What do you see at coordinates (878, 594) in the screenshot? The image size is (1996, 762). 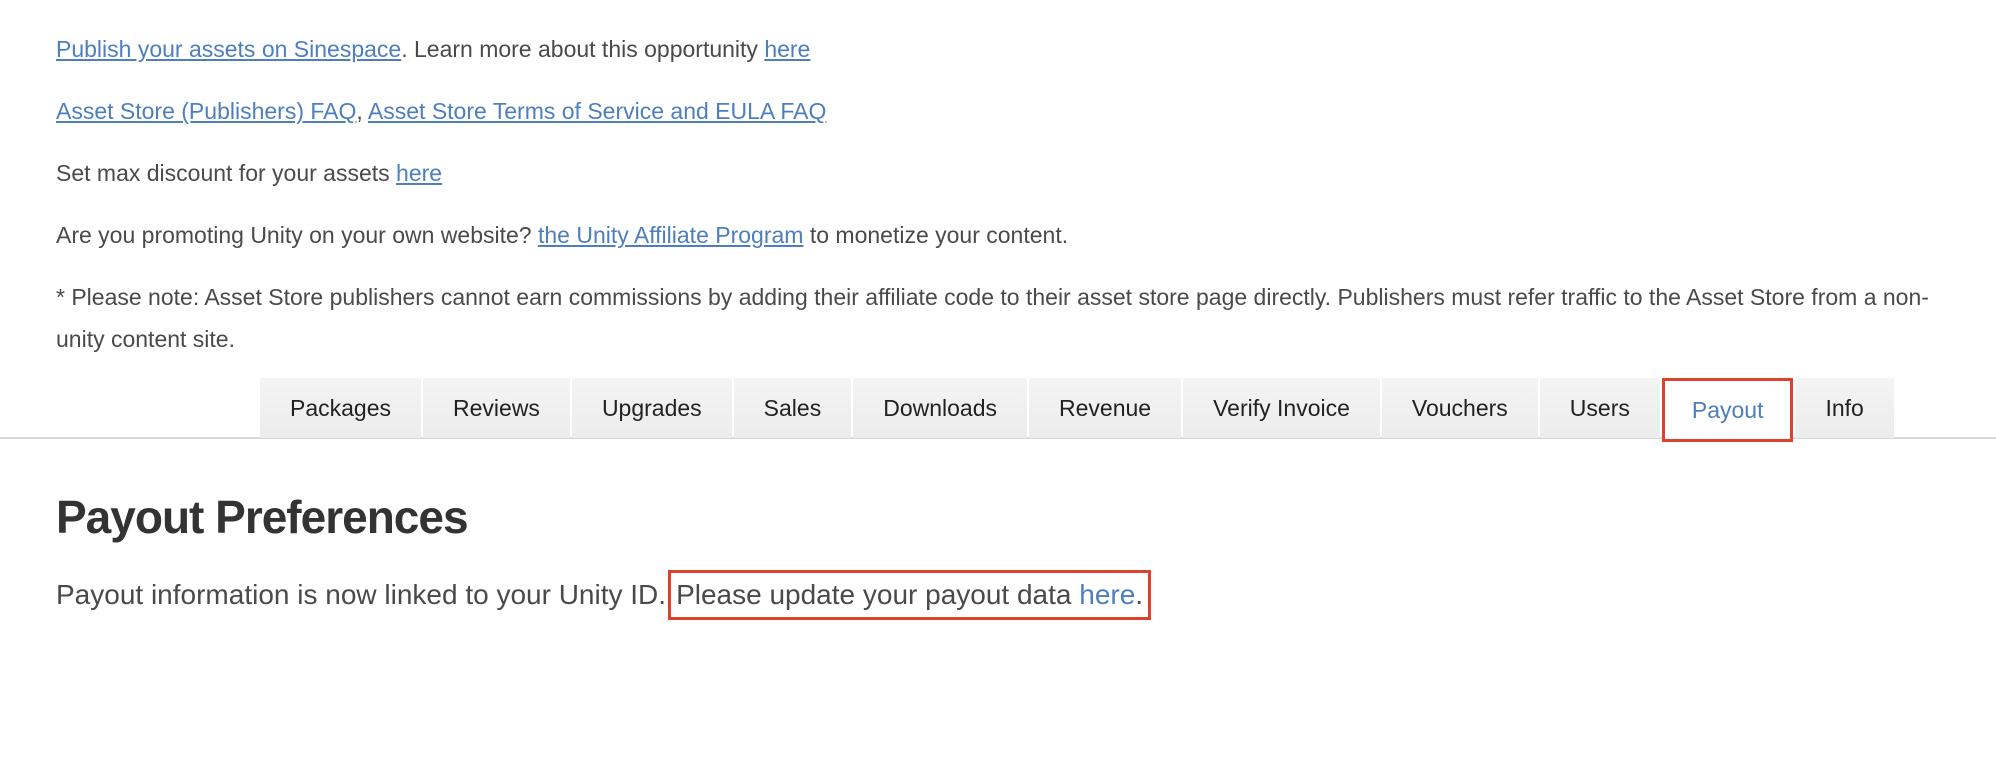 I see `payout-update-text: Please update your payout data` at bounding box center [878, 594].